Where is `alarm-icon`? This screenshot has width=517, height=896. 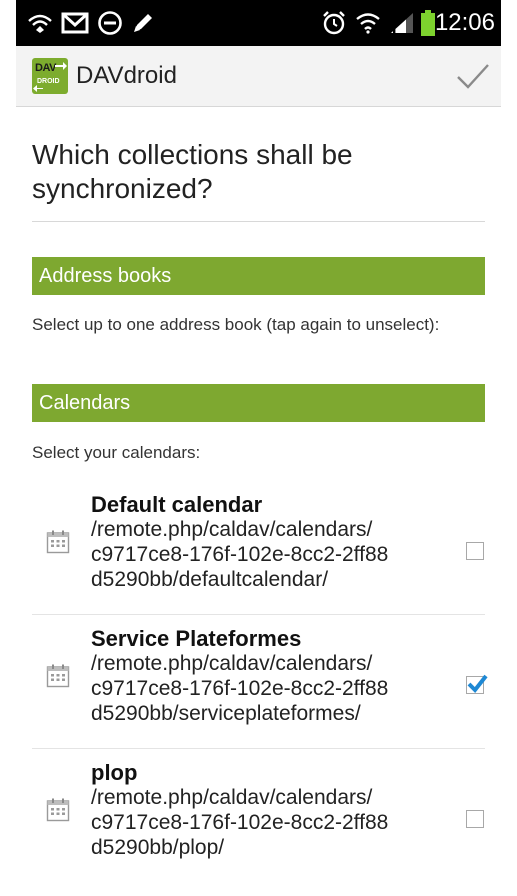
alarm-icon is located at coordinates (334, 23).